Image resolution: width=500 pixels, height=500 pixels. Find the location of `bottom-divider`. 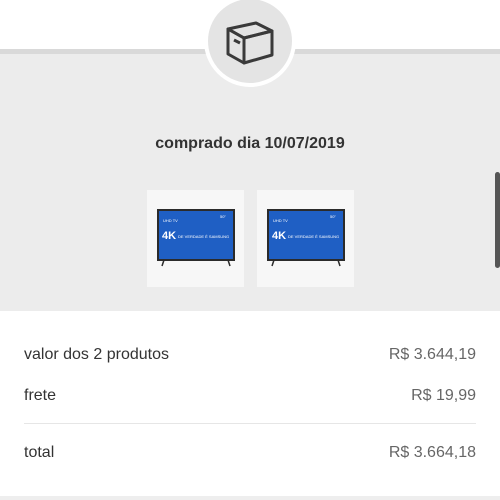

bottom-divider is located at coordinates (250, 498).